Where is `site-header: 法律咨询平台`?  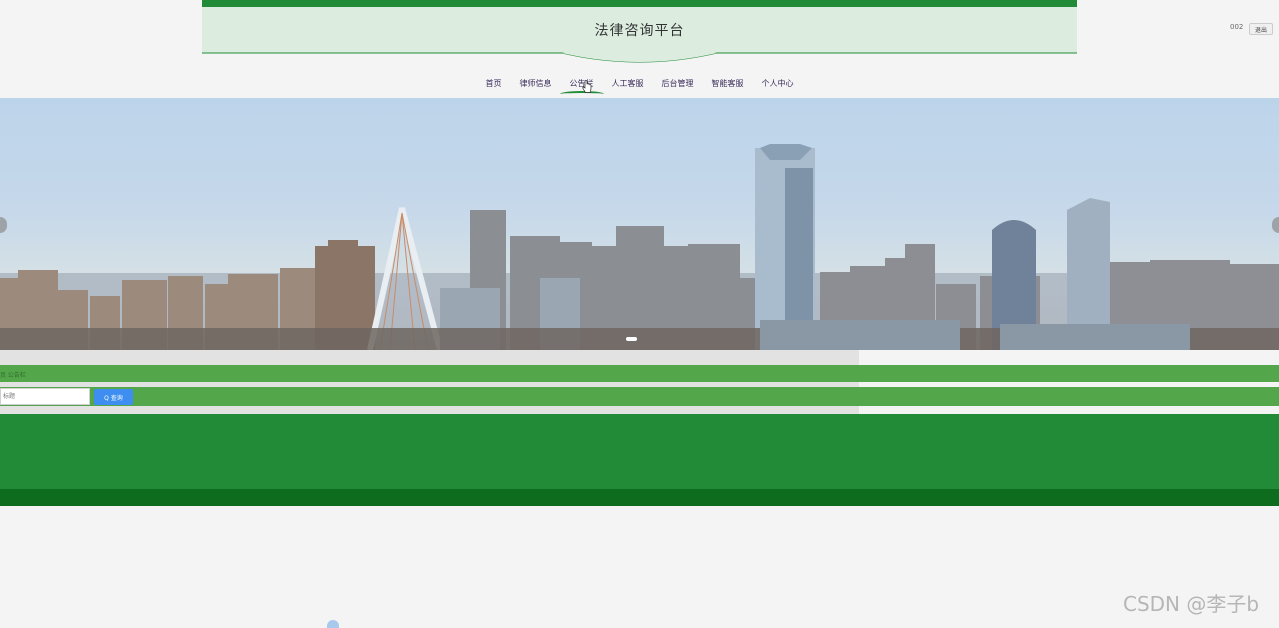 site-header: 法律咨询平台 is located at coordinates (639, 31).